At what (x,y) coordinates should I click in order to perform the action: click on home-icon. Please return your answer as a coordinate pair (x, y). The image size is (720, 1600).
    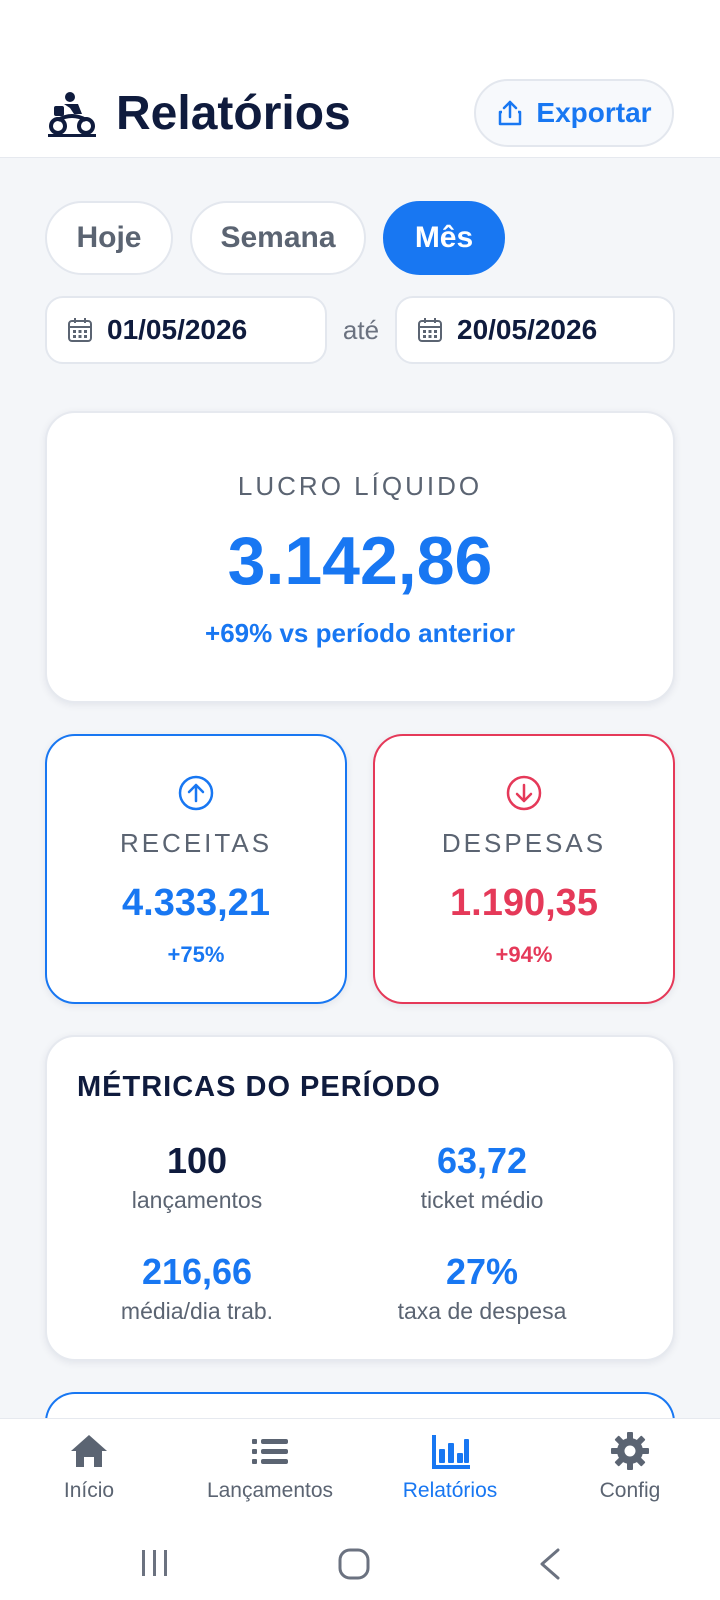
    Looking at the image, I should click on (89, 1451).